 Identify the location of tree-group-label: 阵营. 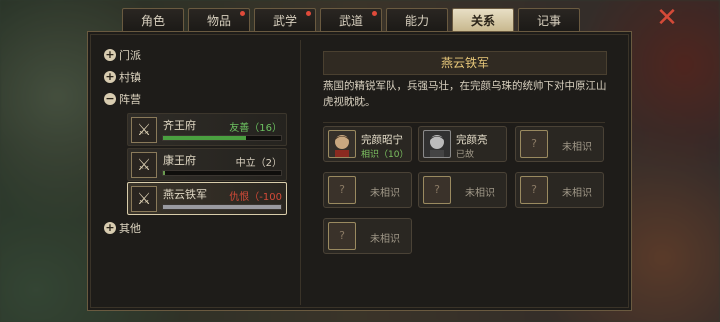
(130, 99).